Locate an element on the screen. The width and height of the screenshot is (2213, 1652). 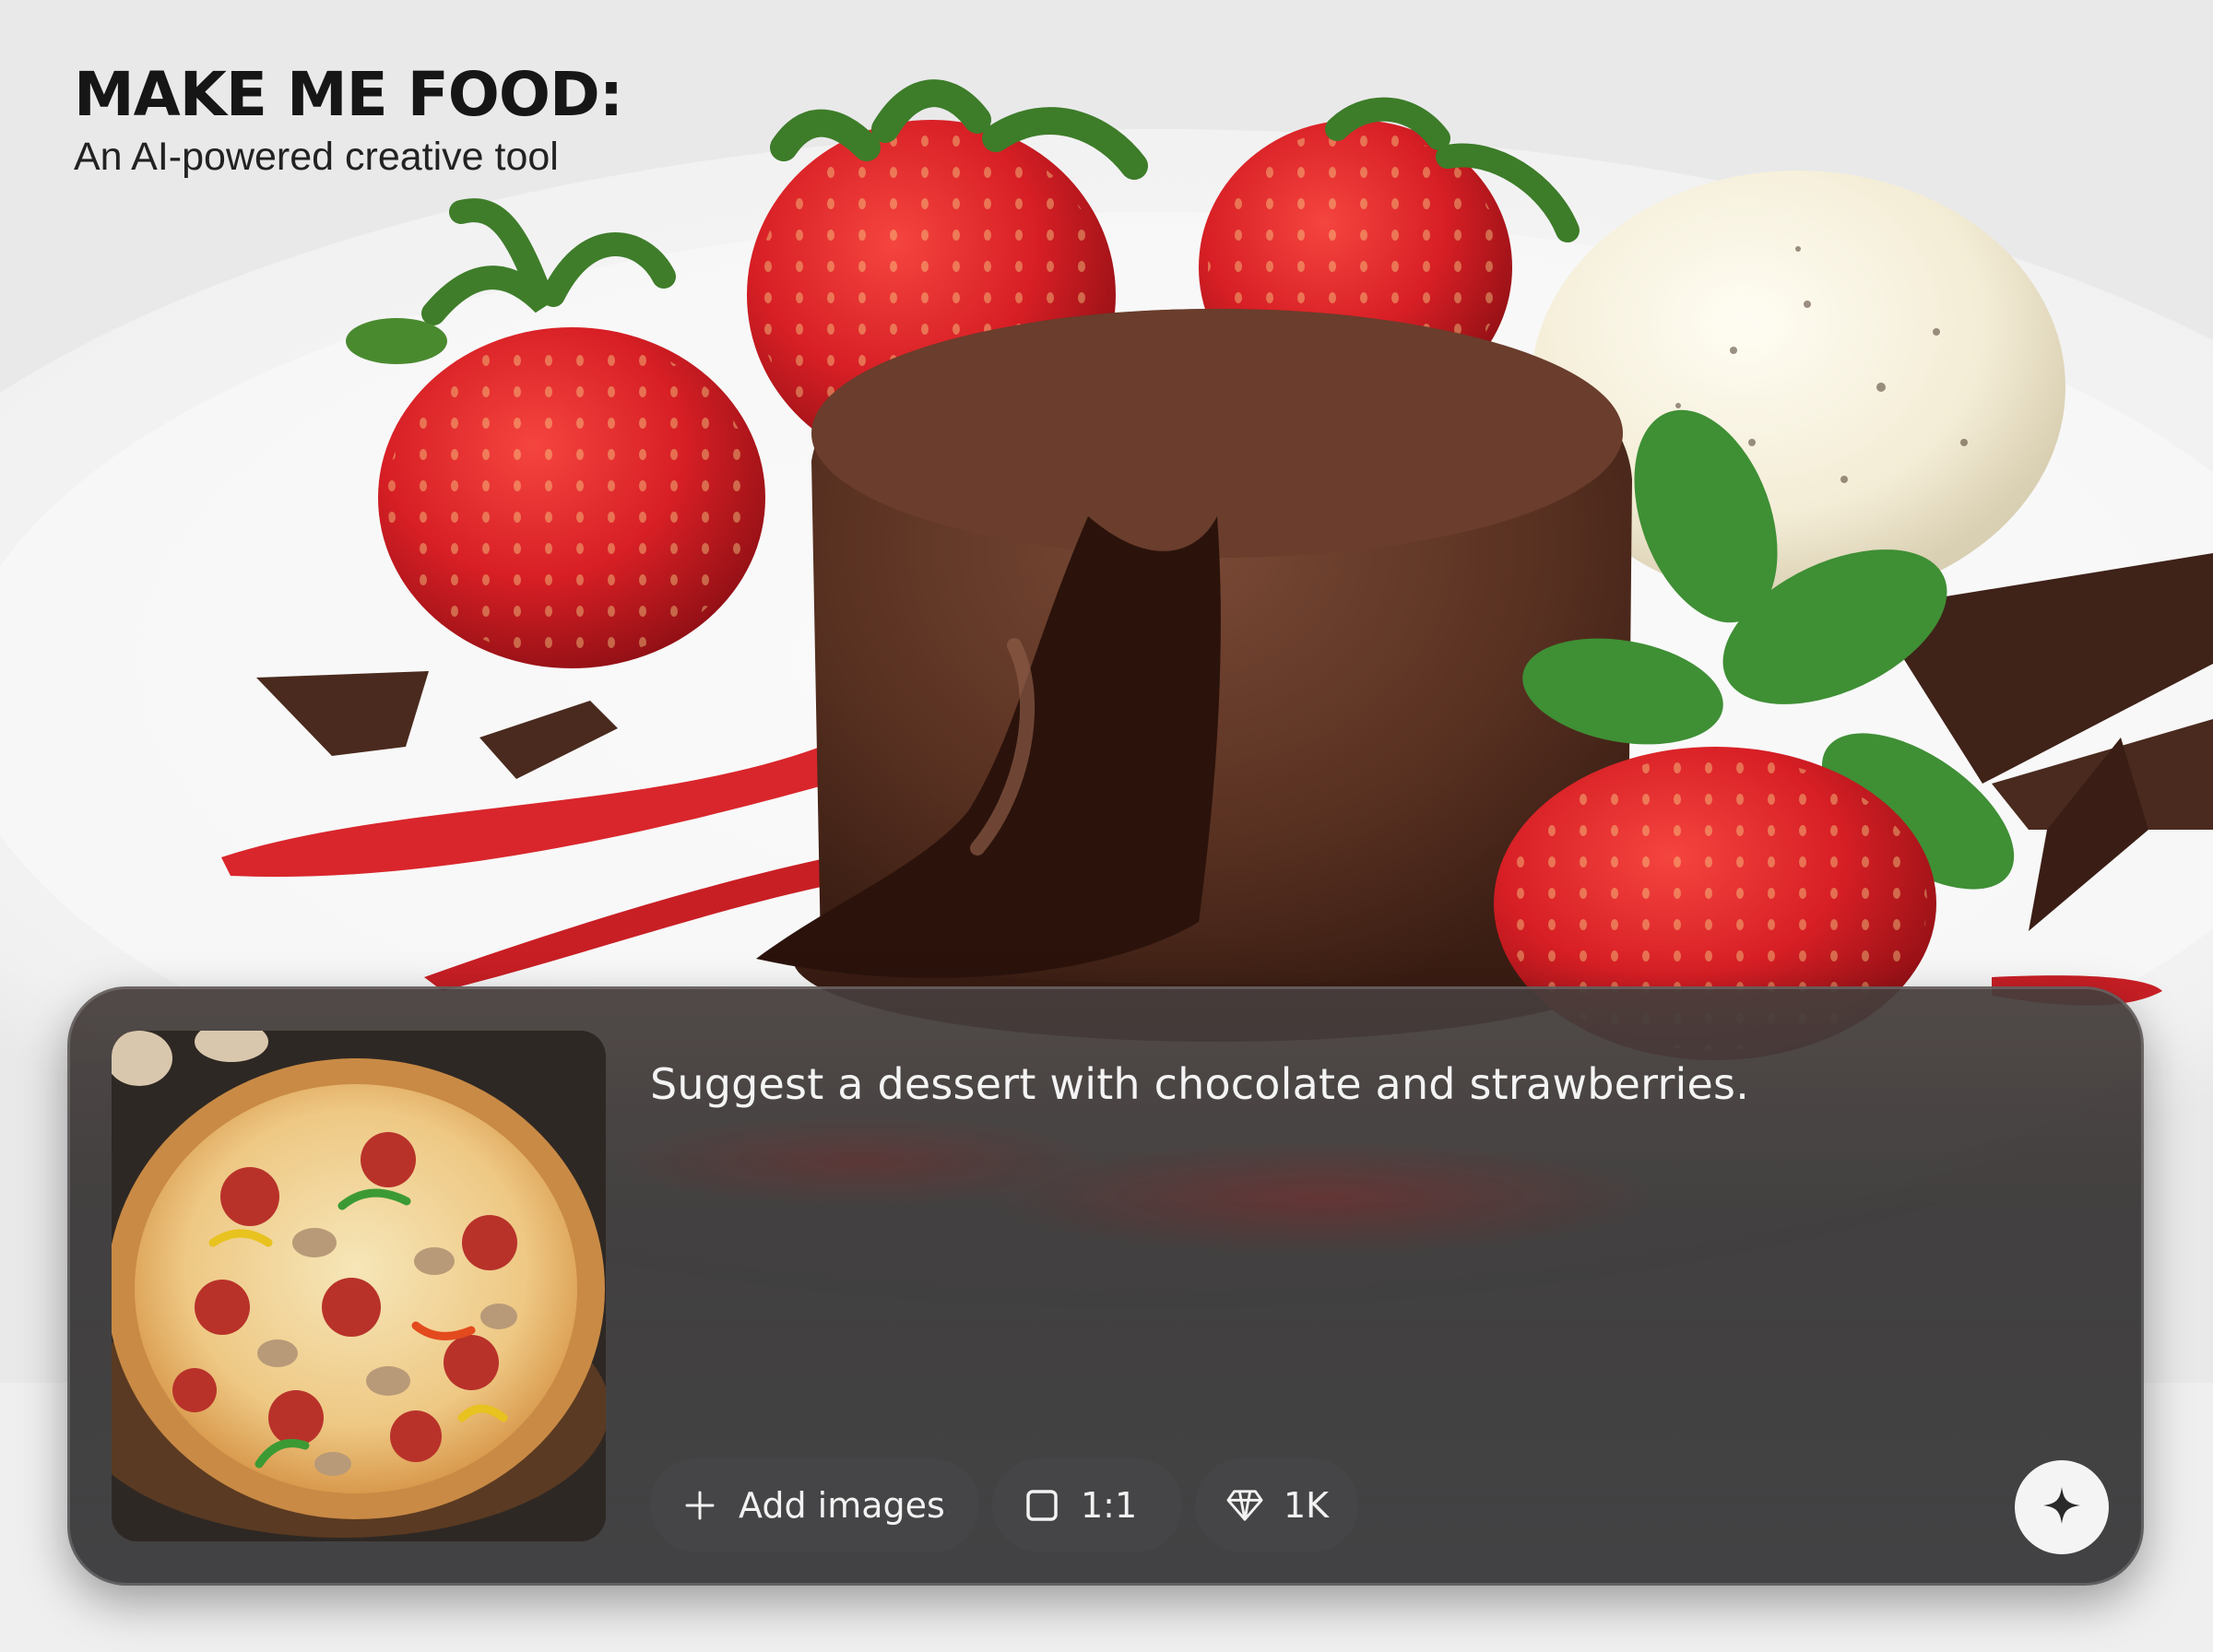
prompt-controls: Add images 1:1 1K is located at coordinates (1004, 1505).